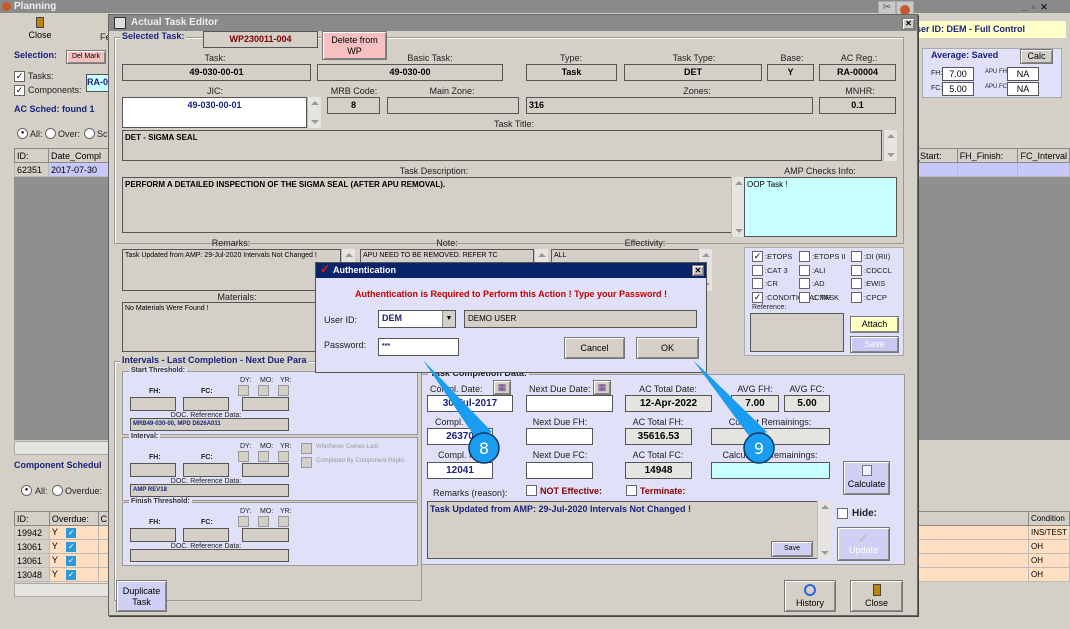 The width and height of the screenshot is (1070, 629). Describe the element at coordinates (730, 400) in the screenshot. I see `callout-9-tail` at that location.